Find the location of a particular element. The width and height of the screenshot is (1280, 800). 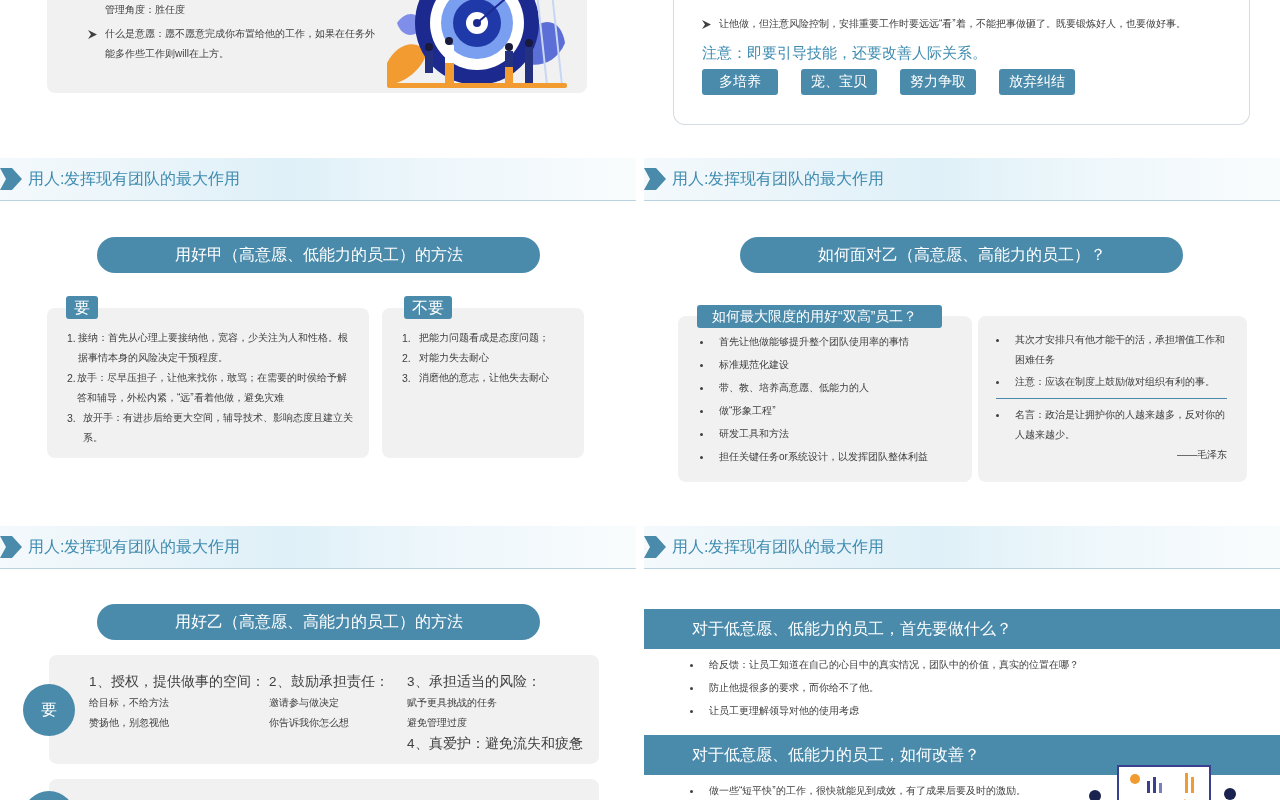

column-heading: 1、授权，提供做事的空间： is located at coordinates (177, 682).